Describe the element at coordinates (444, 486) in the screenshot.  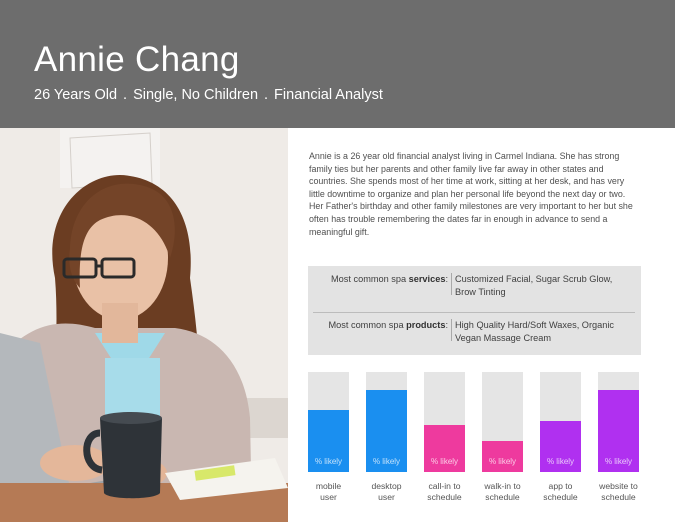
I see `bar-category-label-line: call-in to` at that location.